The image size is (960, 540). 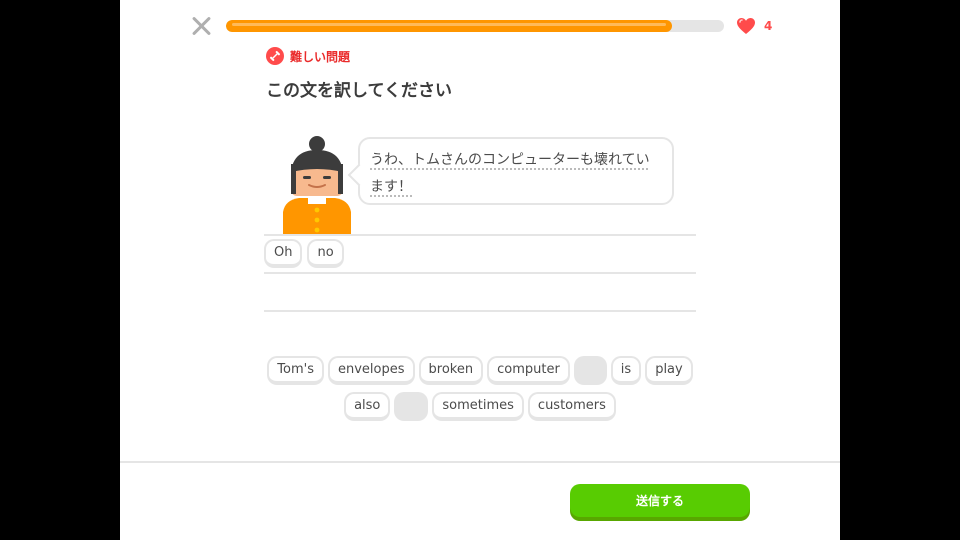 What do you see at coordinates (480, 235) in the screenshot?
I see `answer-line-top` at bounding box center [480, 235].